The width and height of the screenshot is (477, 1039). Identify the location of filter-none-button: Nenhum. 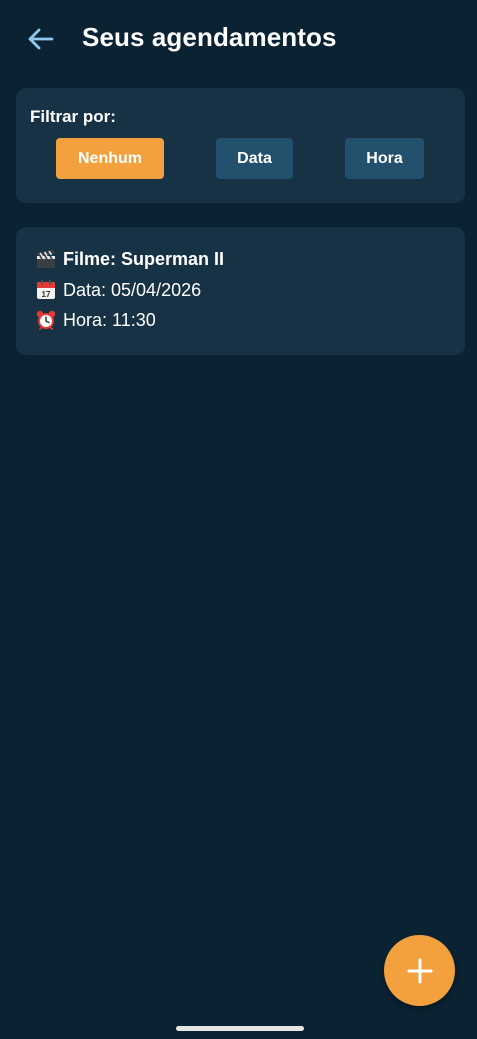
(110, 158).